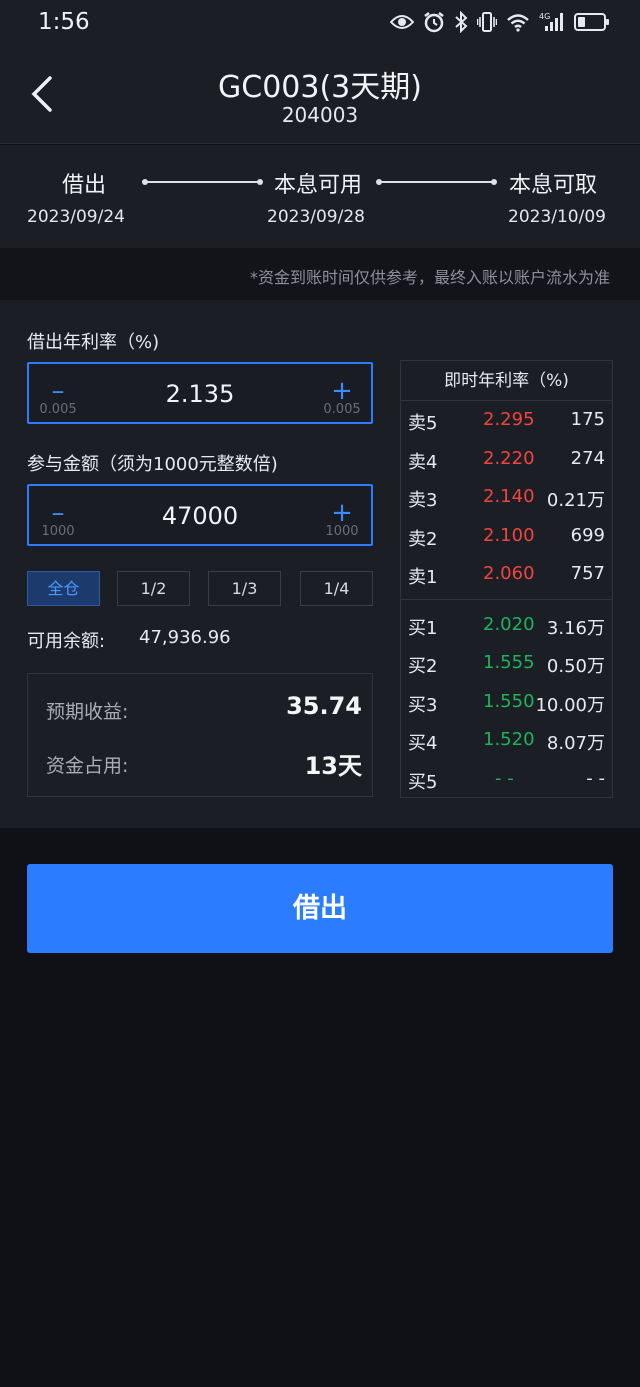 Image resolution: width=640 pixels, height=1387 pixels. Describe the element at coordinates (93, 342) in the screenshot. I see `rate-label: 借出年利率（%)` at that location.